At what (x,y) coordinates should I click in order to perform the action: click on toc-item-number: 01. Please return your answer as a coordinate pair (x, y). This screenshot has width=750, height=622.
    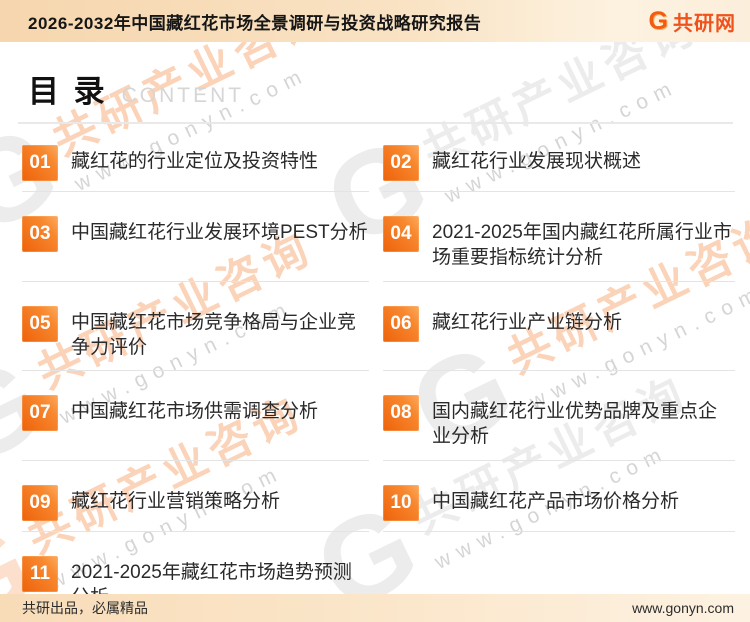
    Looking at the image, I should click on (40, 163).